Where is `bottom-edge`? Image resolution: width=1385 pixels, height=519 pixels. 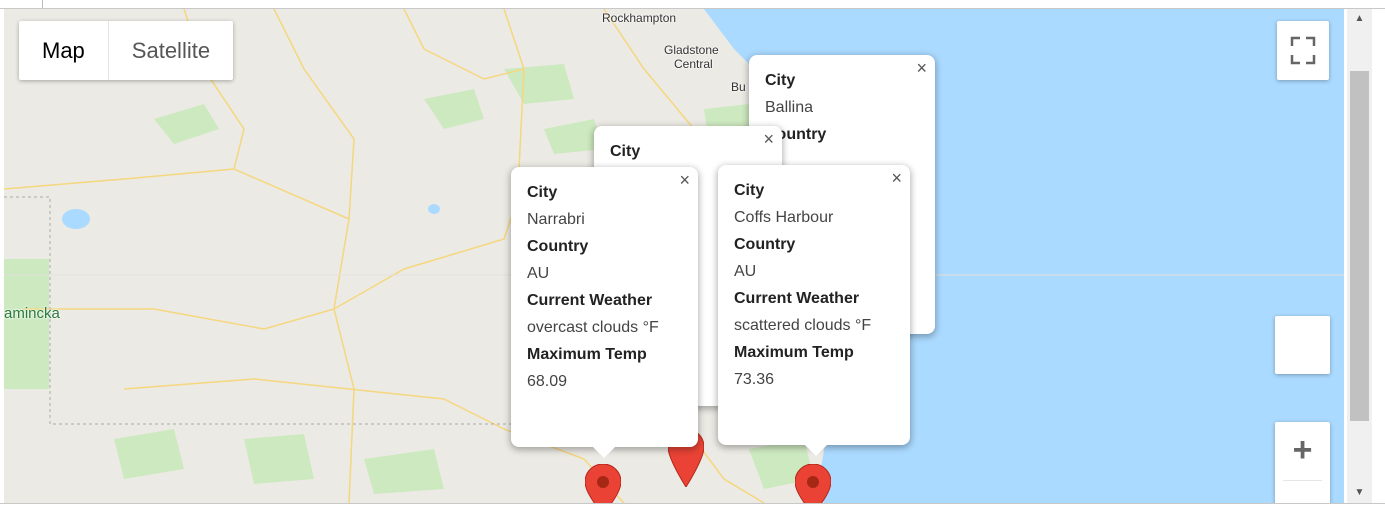
bottom-edge is located at coordinates (692, 511).